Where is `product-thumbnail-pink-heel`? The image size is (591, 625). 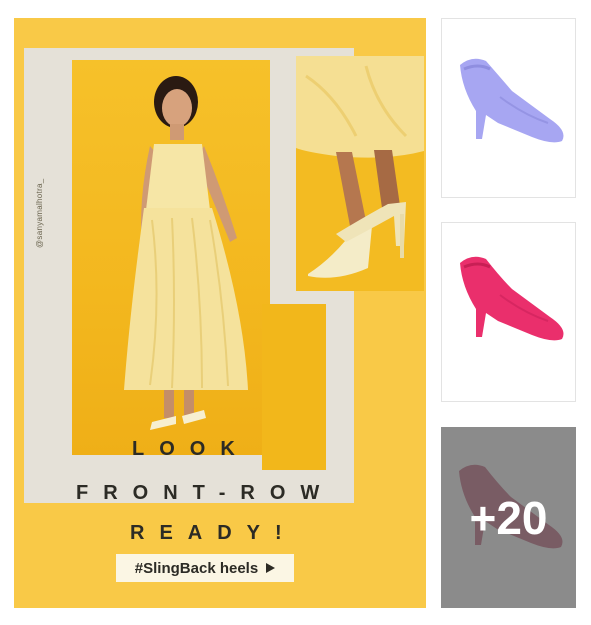 product-thumbnail-pink-heel is located at coordinates (508, 312).